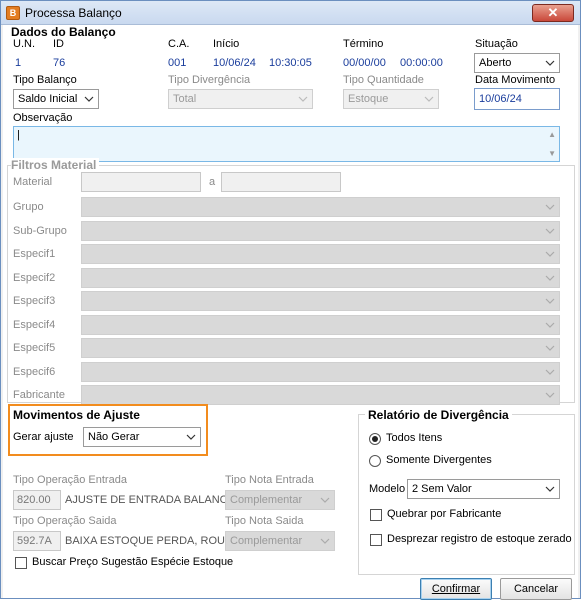 This screenshot has width=581, height=600. I want to click on quebrar-fabricante-label: Quebrar por Fabricante, so click(444, 514).